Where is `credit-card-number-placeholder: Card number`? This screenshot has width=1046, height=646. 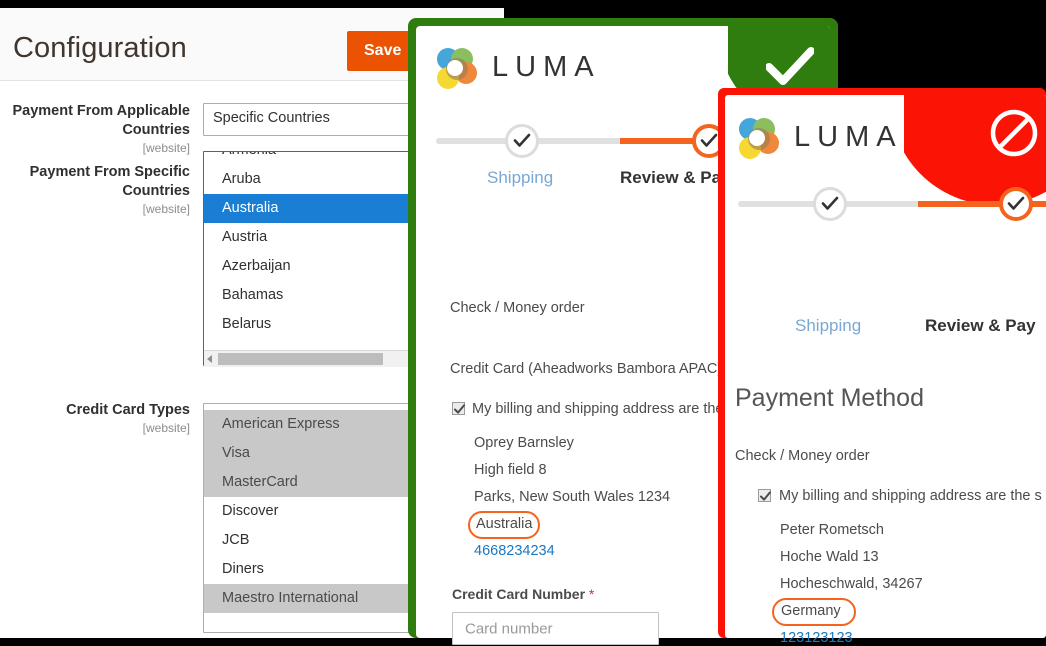 credit-card-number-placeholder: Card number is located at coordinates (509, 628).